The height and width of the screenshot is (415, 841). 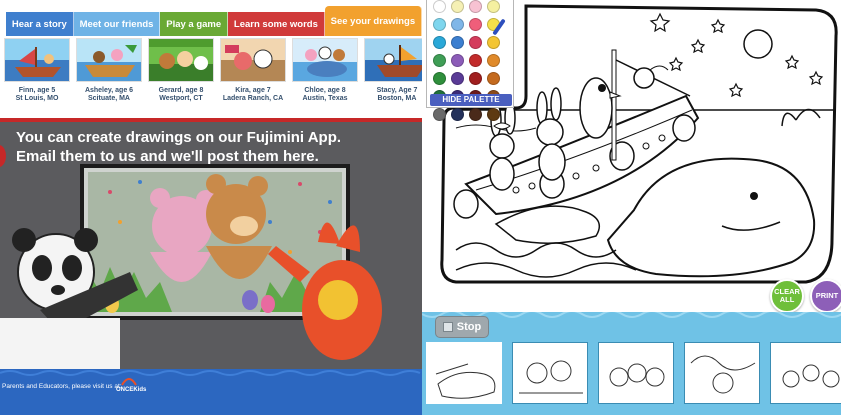 I want to click on coloring-pages-strip: Stop, so click(x=631, y=363).